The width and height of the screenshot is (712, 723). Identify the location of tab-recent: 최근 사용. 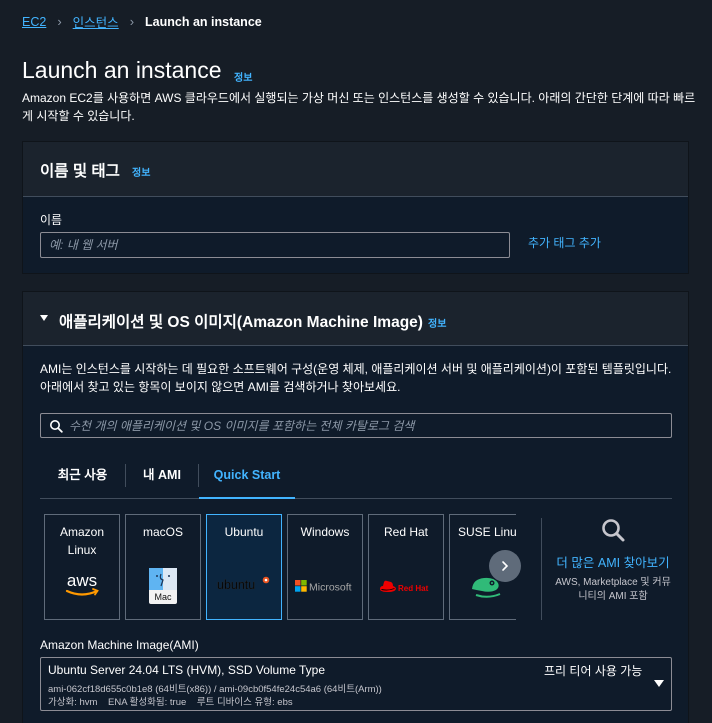
(82, 475).